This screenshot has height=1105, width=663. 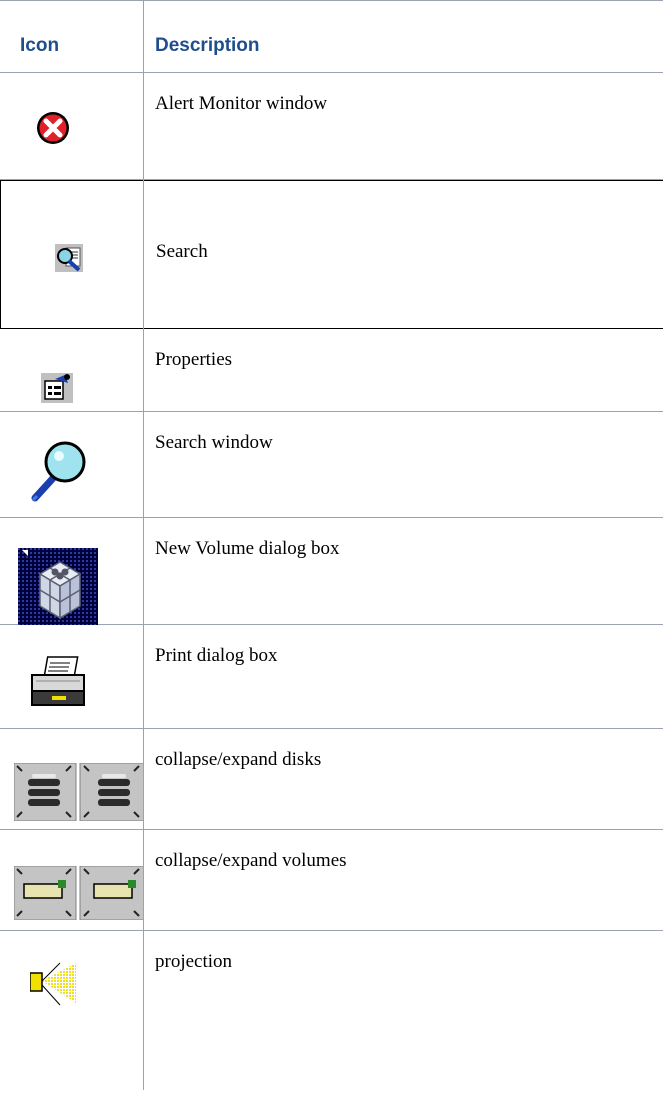 I want to click on collapse-expand-volumes-icon, so click(x=79, y=893).